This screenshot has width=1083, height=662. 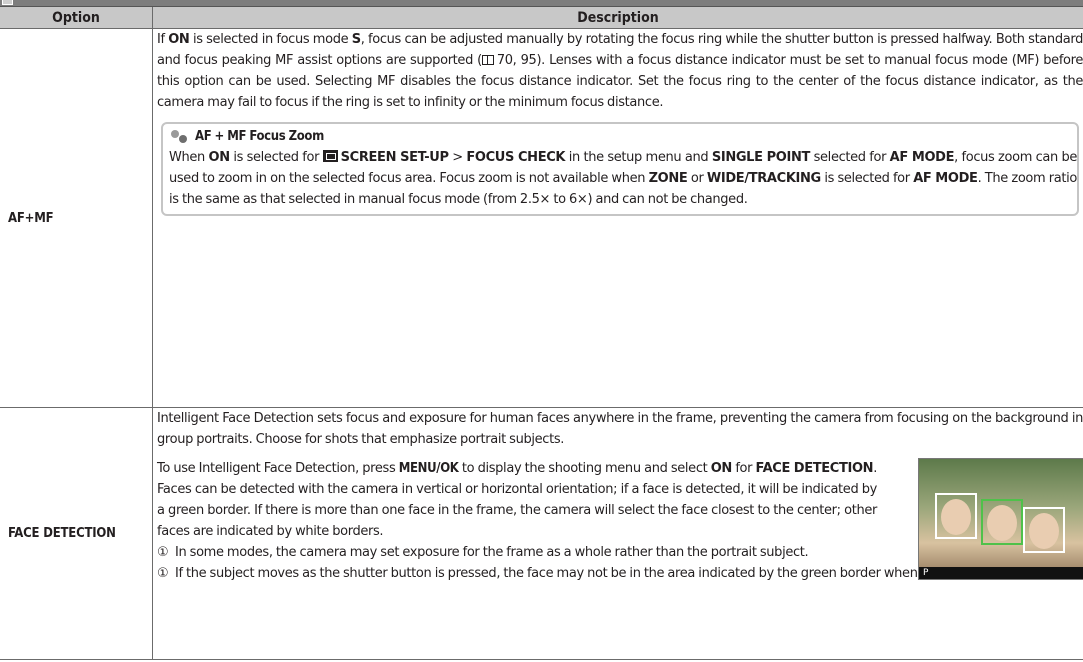 What do you see at coordinates (617, 18) in the screenshot?
I see `column-header-description: Description` at bounding box center [617, 18].